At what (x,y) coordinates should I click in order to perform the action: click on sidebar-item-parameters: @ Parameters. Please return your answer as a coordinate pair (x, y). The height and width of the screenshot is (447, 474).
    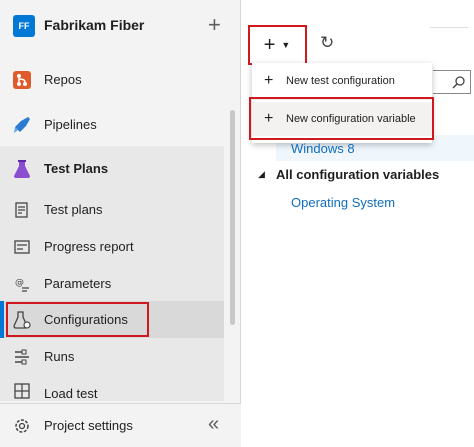
    Looking at the image, I should click on (116, 283).